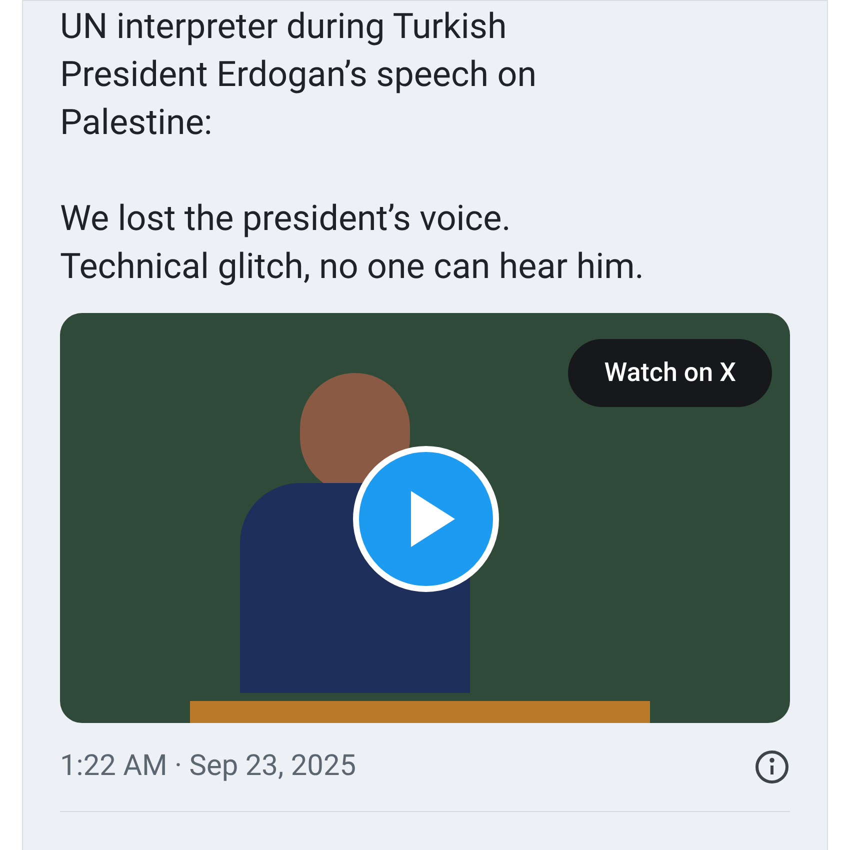  What do you see at coordinates (426, 519) in the screenshot?
I see `play-icon` at bounding box center [426, 519].